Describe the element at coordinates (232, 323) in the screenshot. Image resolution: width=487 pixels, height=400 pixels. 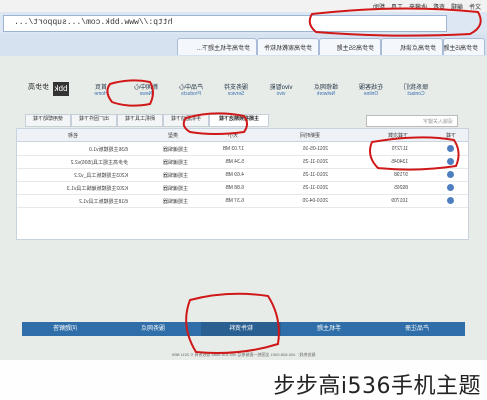
I see `annotation-circle-software` at that location.